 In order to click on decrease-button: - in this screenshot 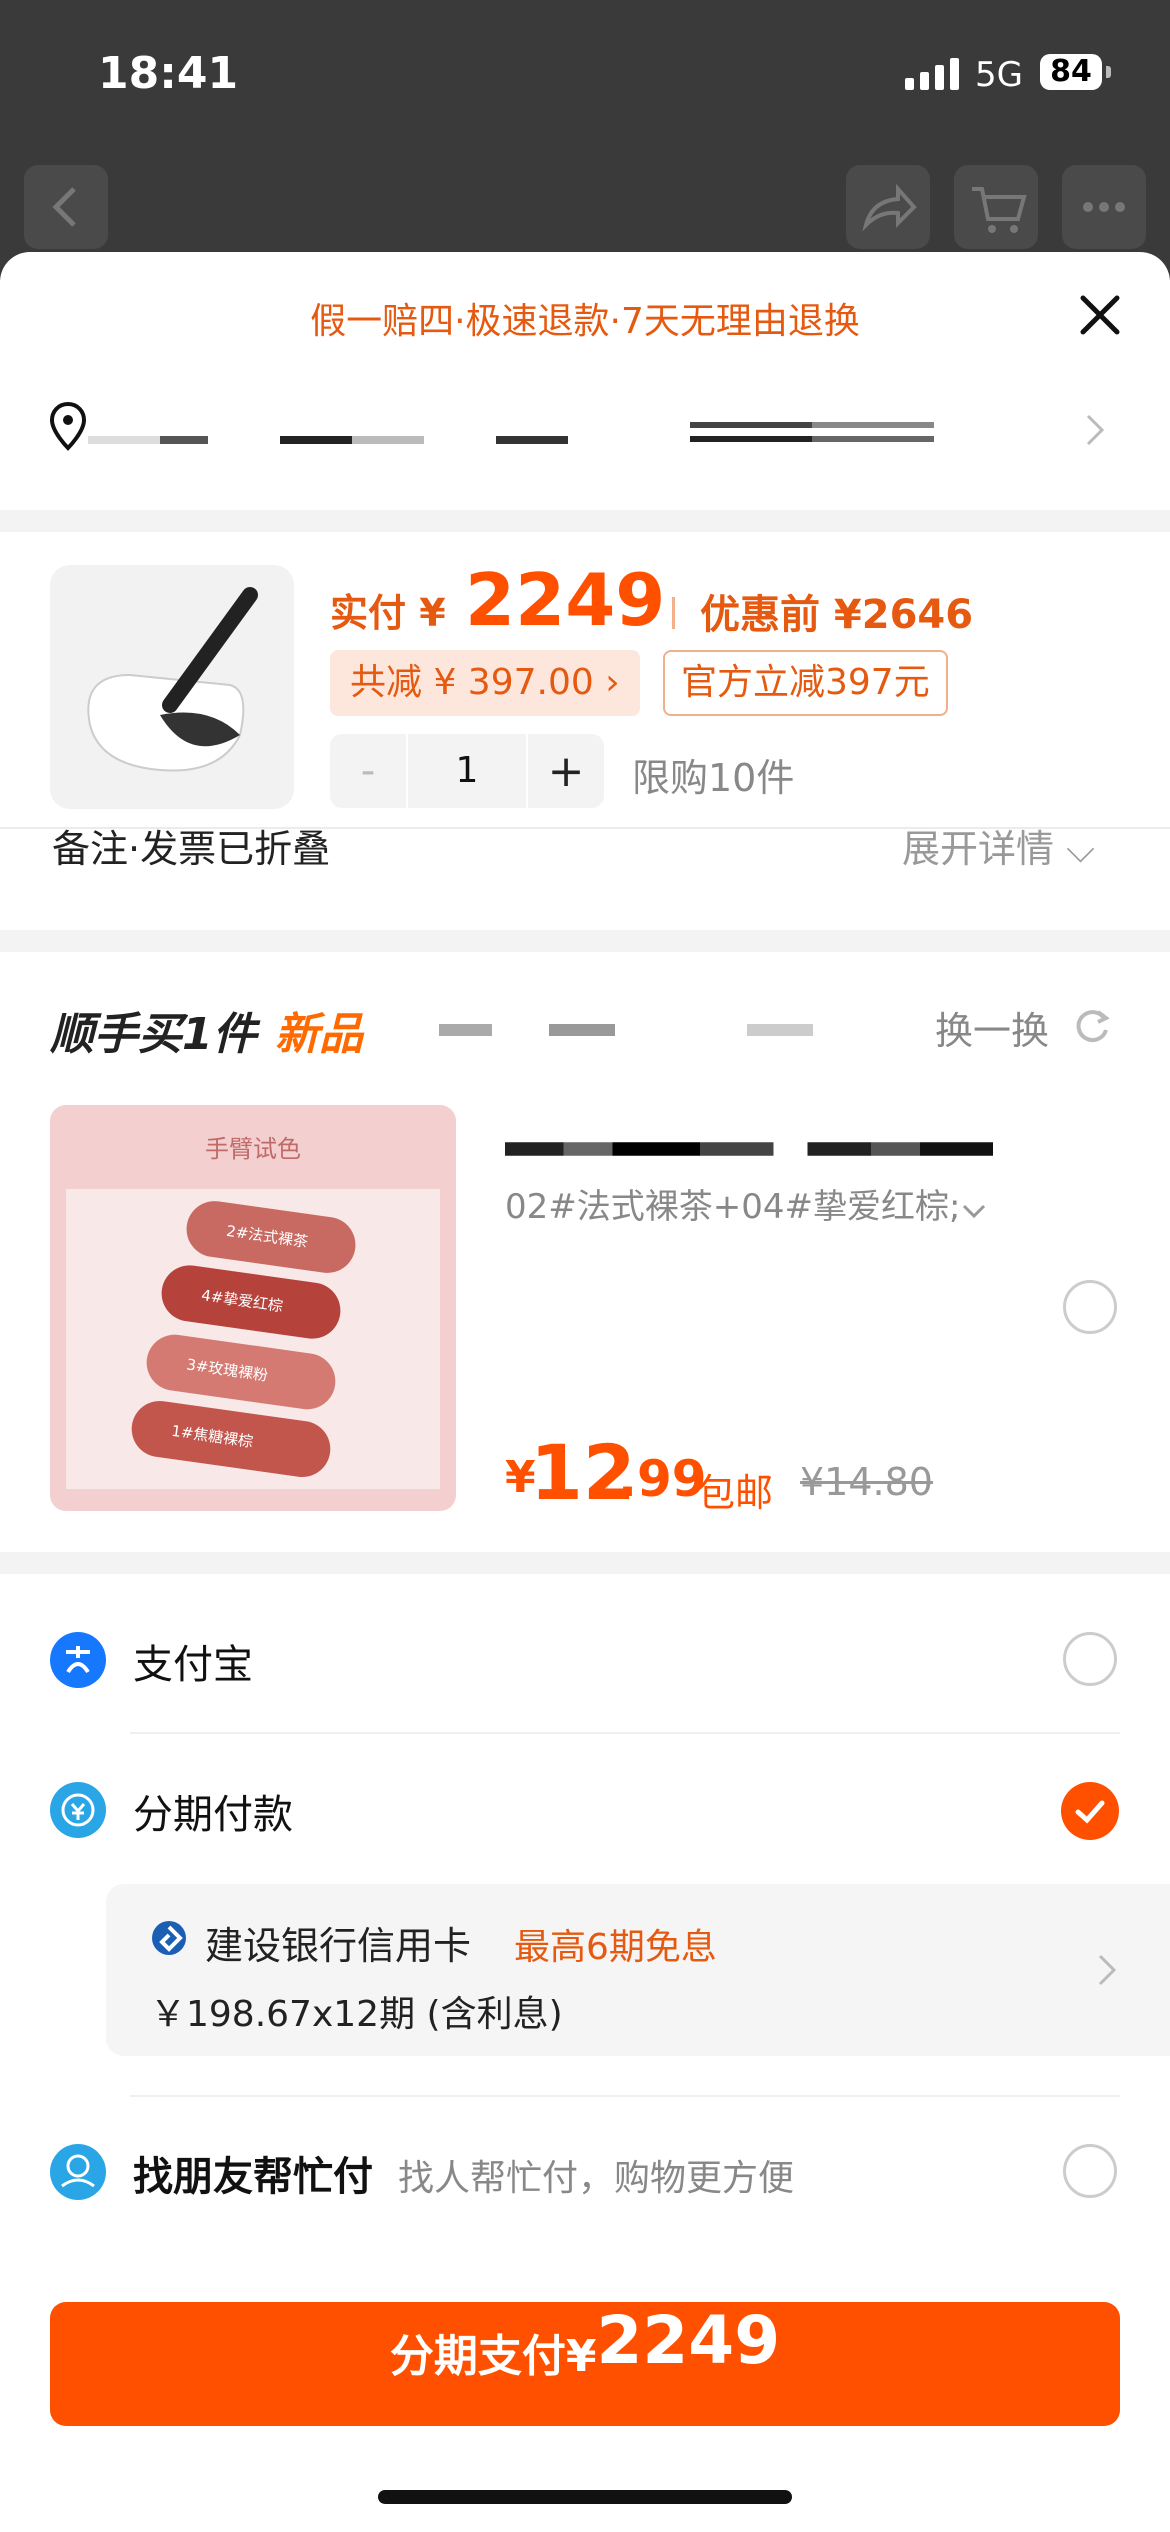, I will do `click(368, 771)`.